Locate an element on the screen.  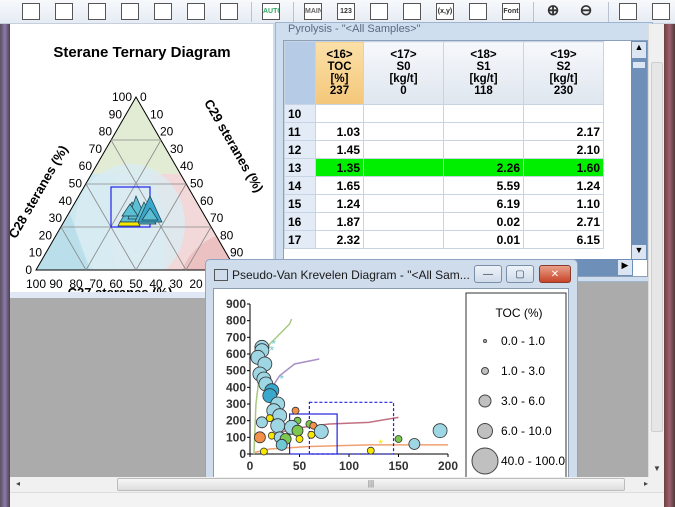
scroll-up-arrow: ▲ is located at coordinates (639, 50).